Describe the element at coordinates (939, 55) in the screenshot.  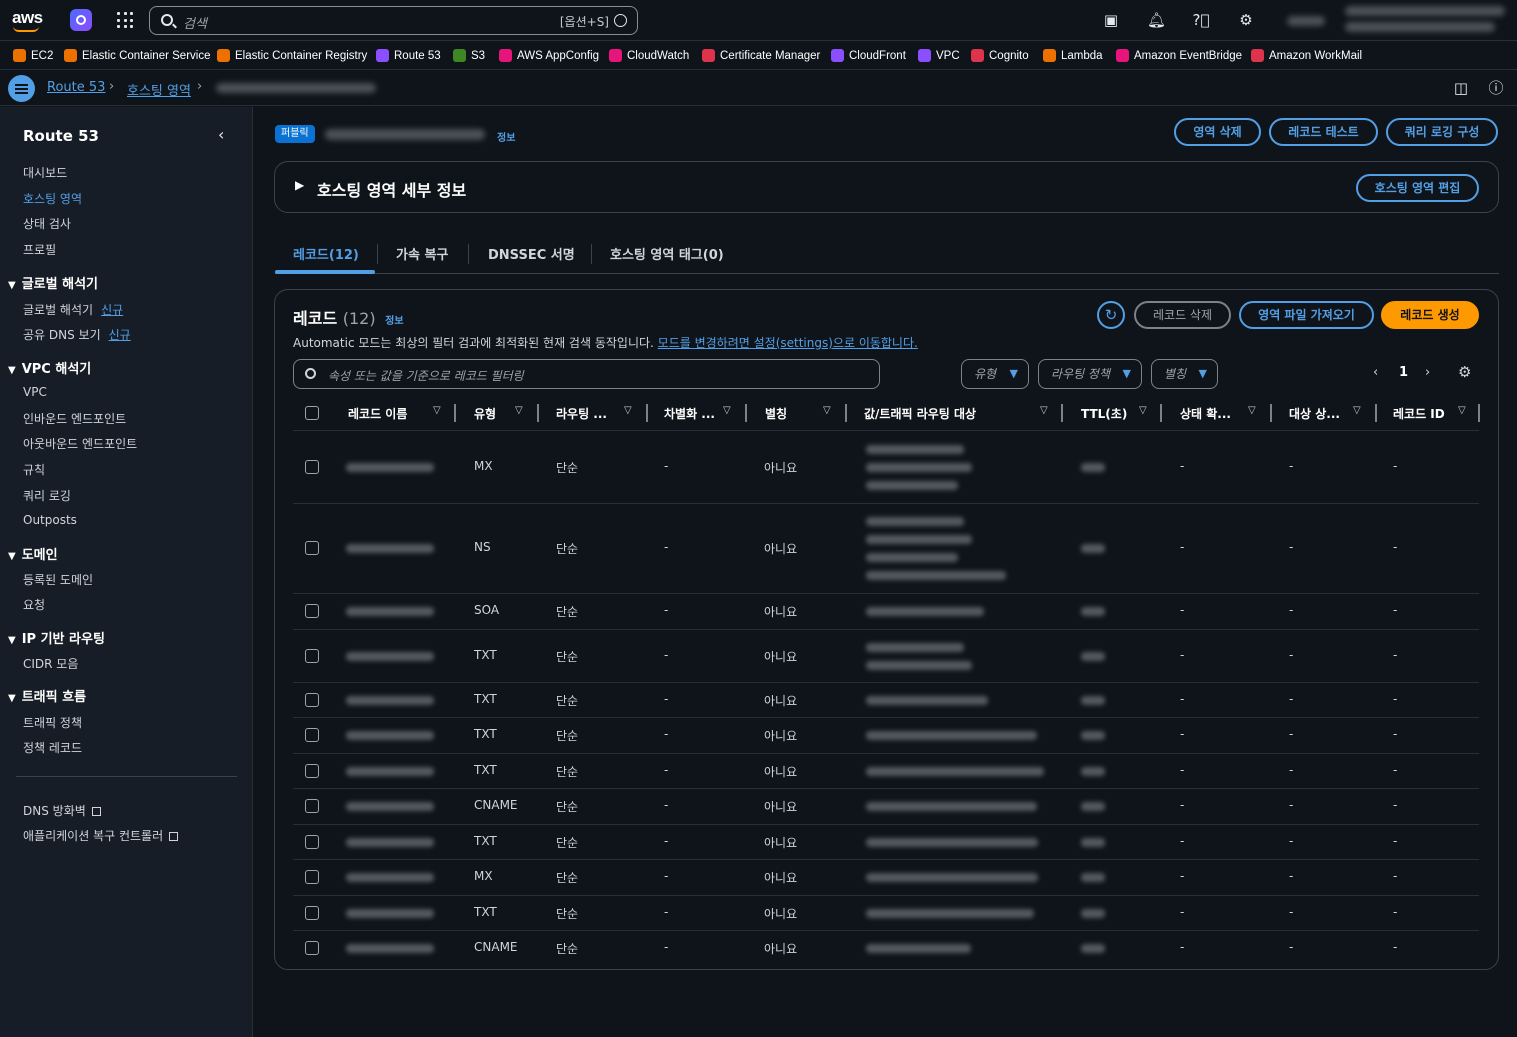
I see `favorite-vpc: VPC` at that location.